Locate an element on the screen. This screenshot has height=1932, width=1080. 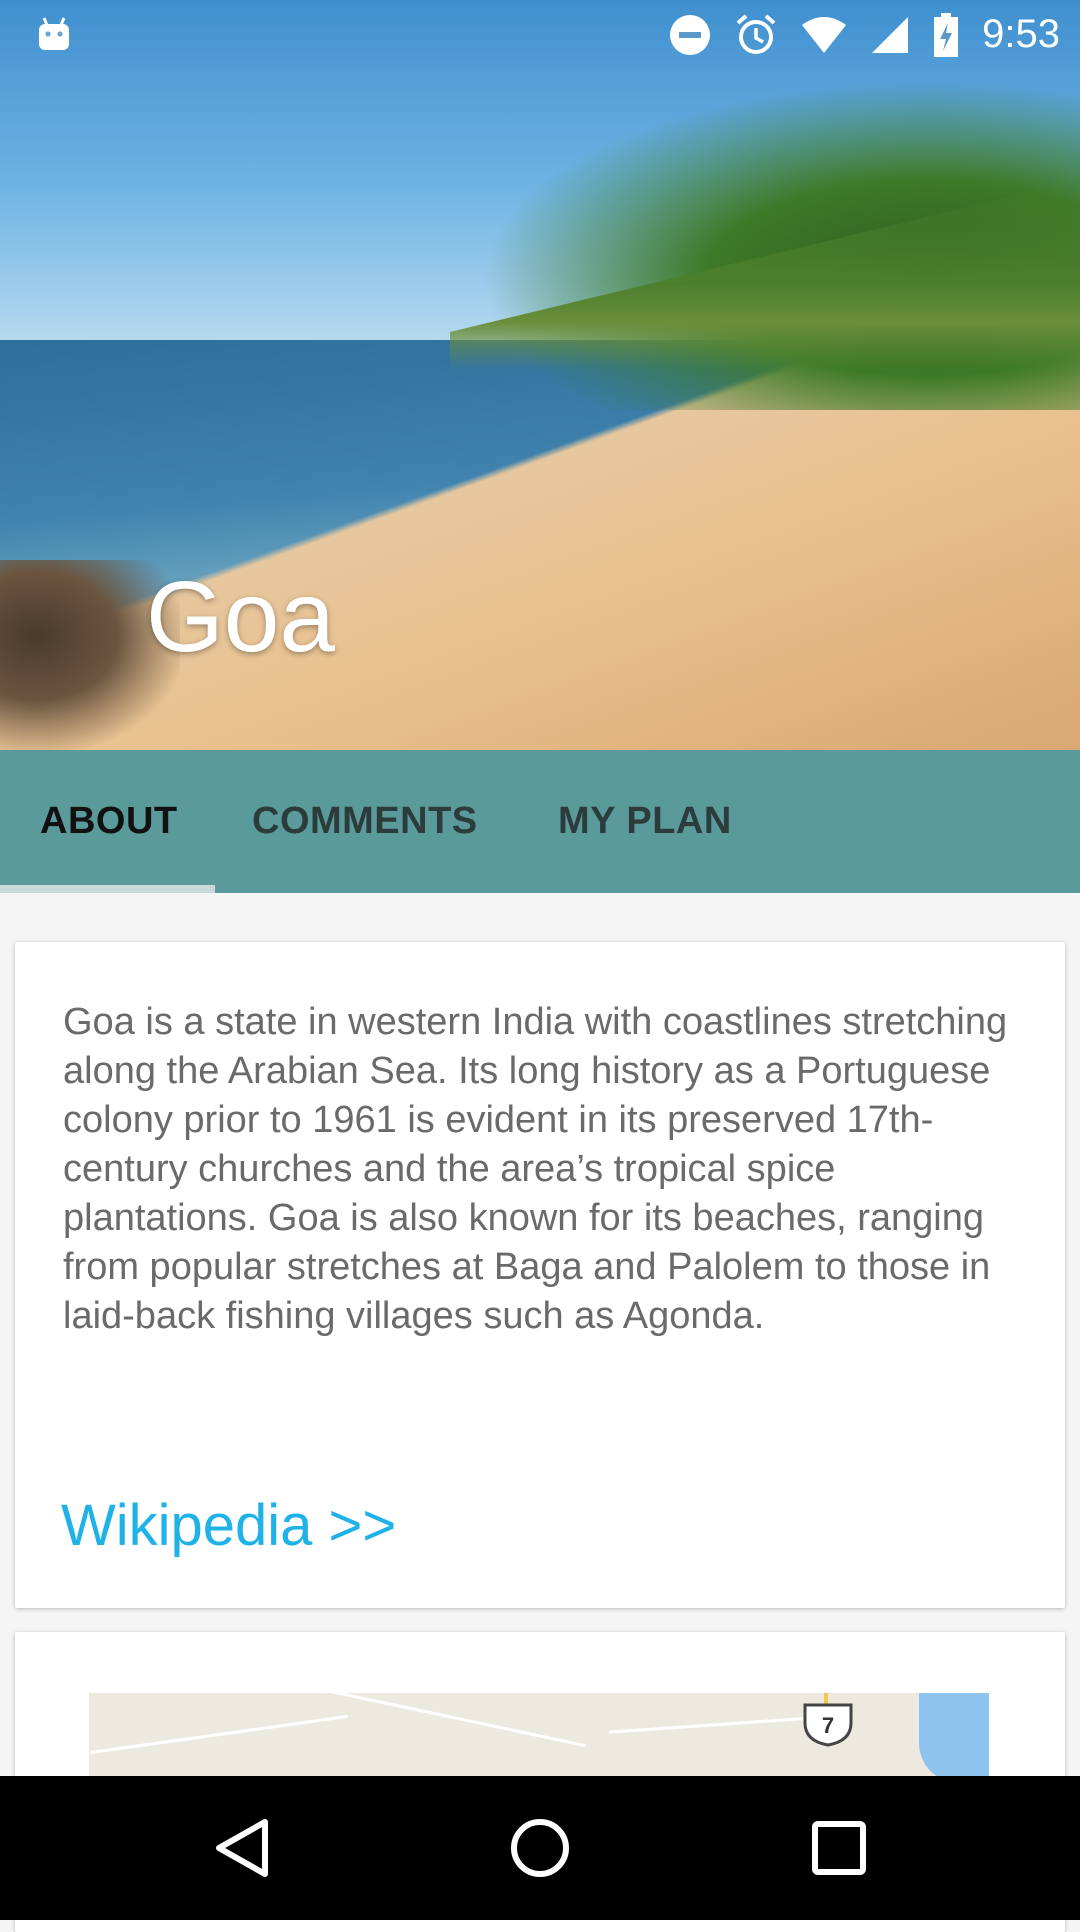
page-title: Goa is located at coordinates (241, 617).